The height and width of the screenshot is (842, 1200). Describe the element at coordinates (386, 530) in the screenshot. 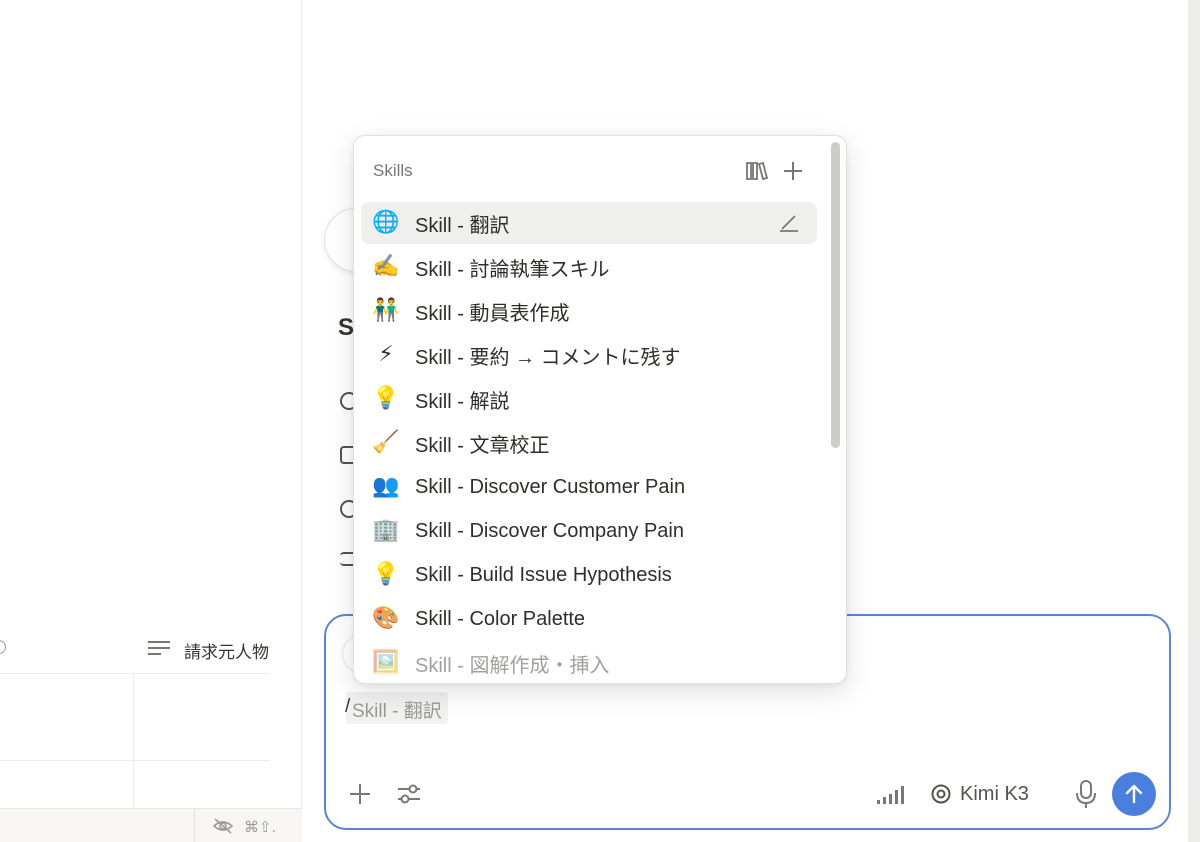

I see `office-building-icon: 🏢` at that location.